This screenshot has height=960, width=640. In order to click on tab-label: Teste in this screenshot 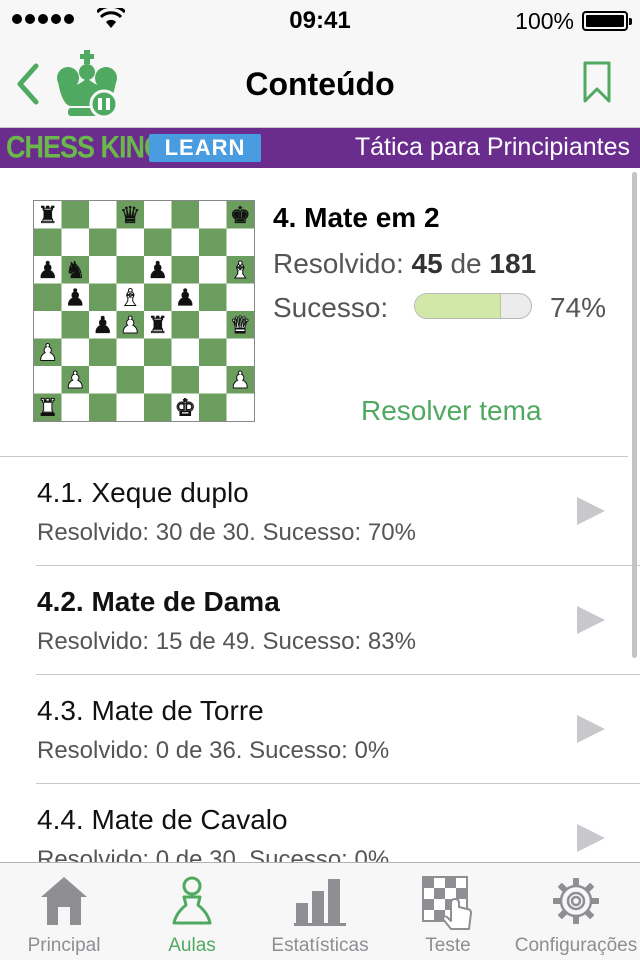, I will do `click(448, 945)`.